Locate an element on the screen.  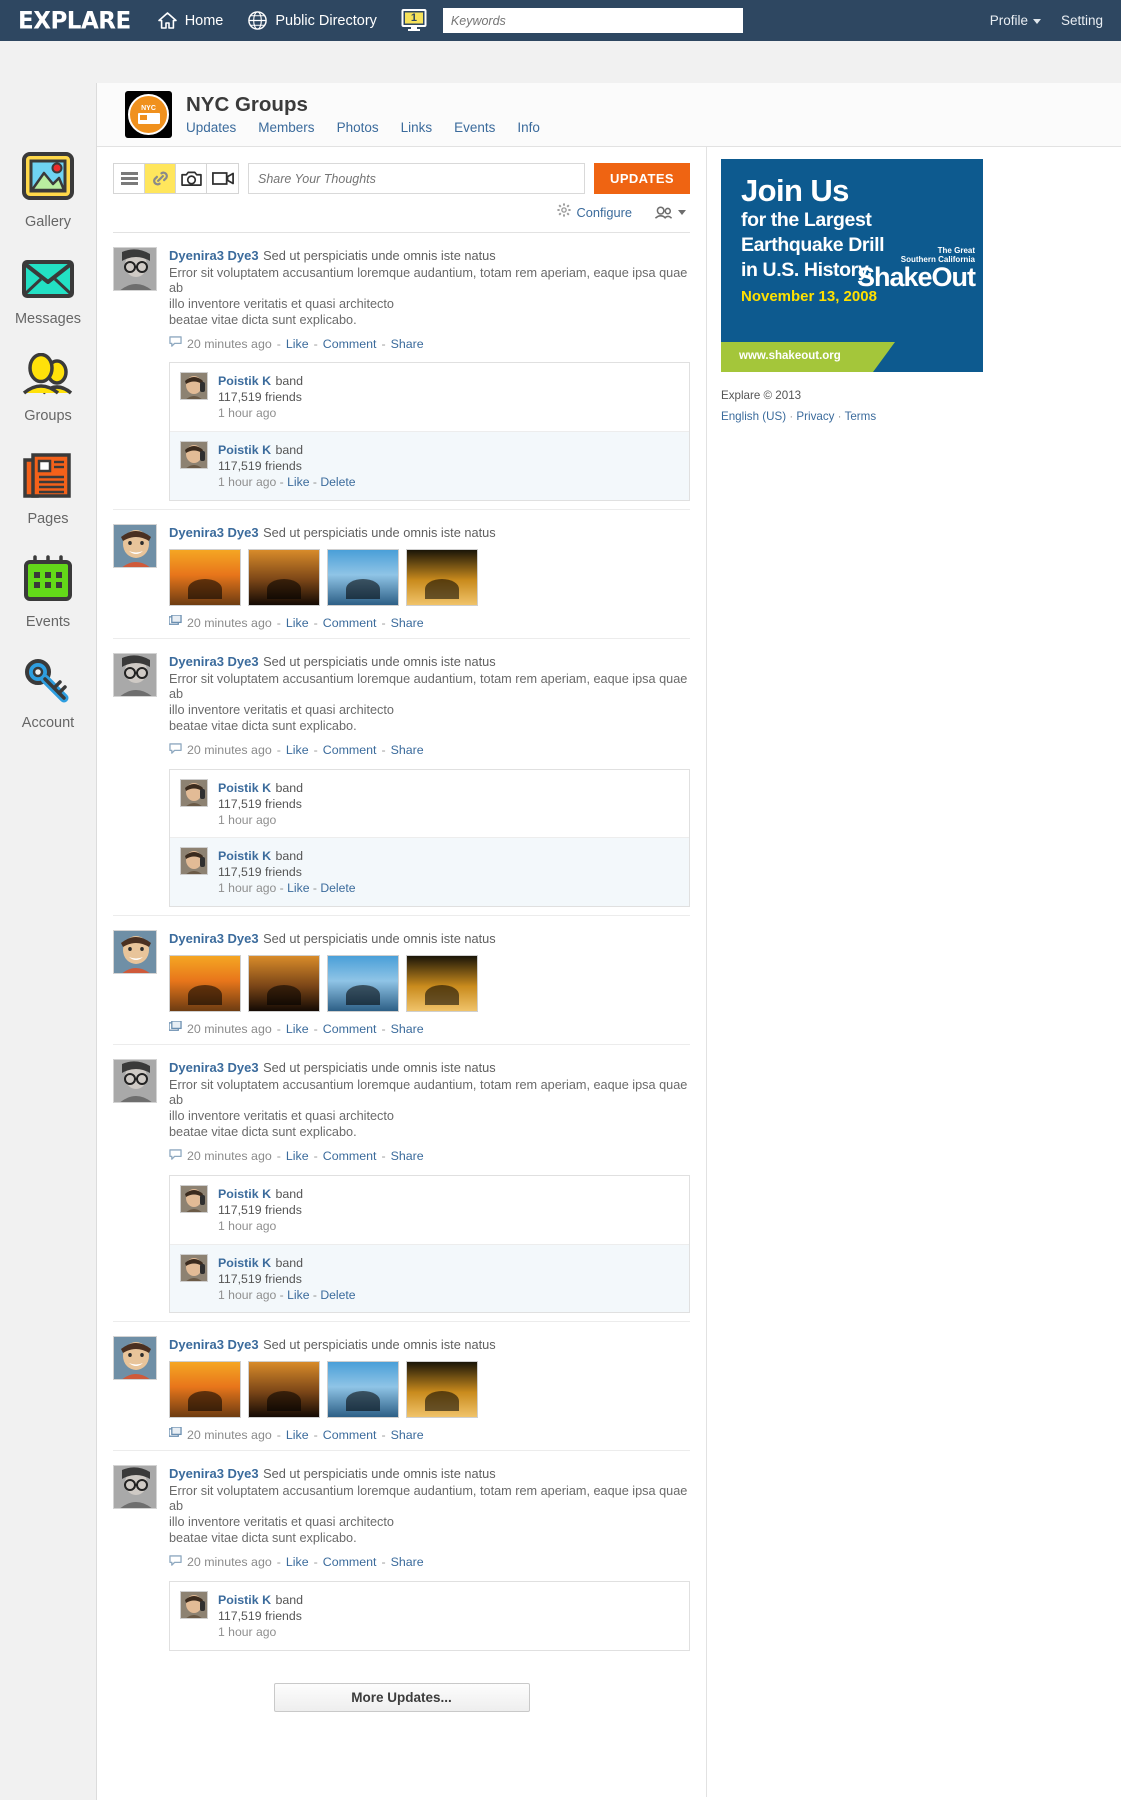
post-time: 20 minutes ago is located at coordinates (229, 343).